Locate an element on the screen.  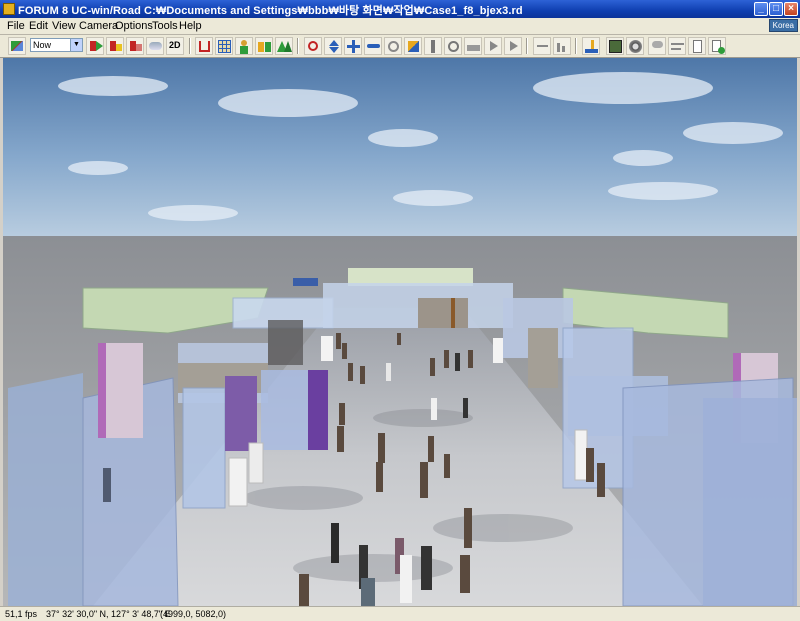
menu-view: View is located at coordinates (64, 26).